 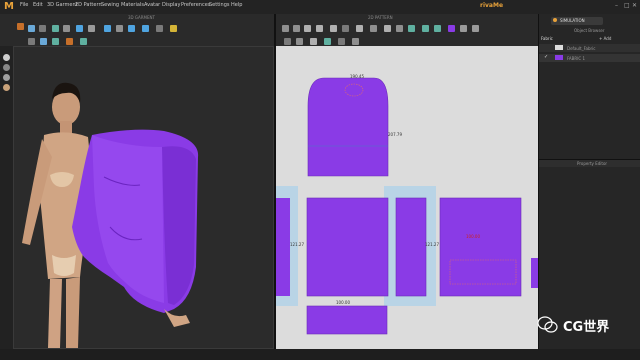 I want to click on fabric-name-default: Default_Fabric, so click(x=581, y=48).